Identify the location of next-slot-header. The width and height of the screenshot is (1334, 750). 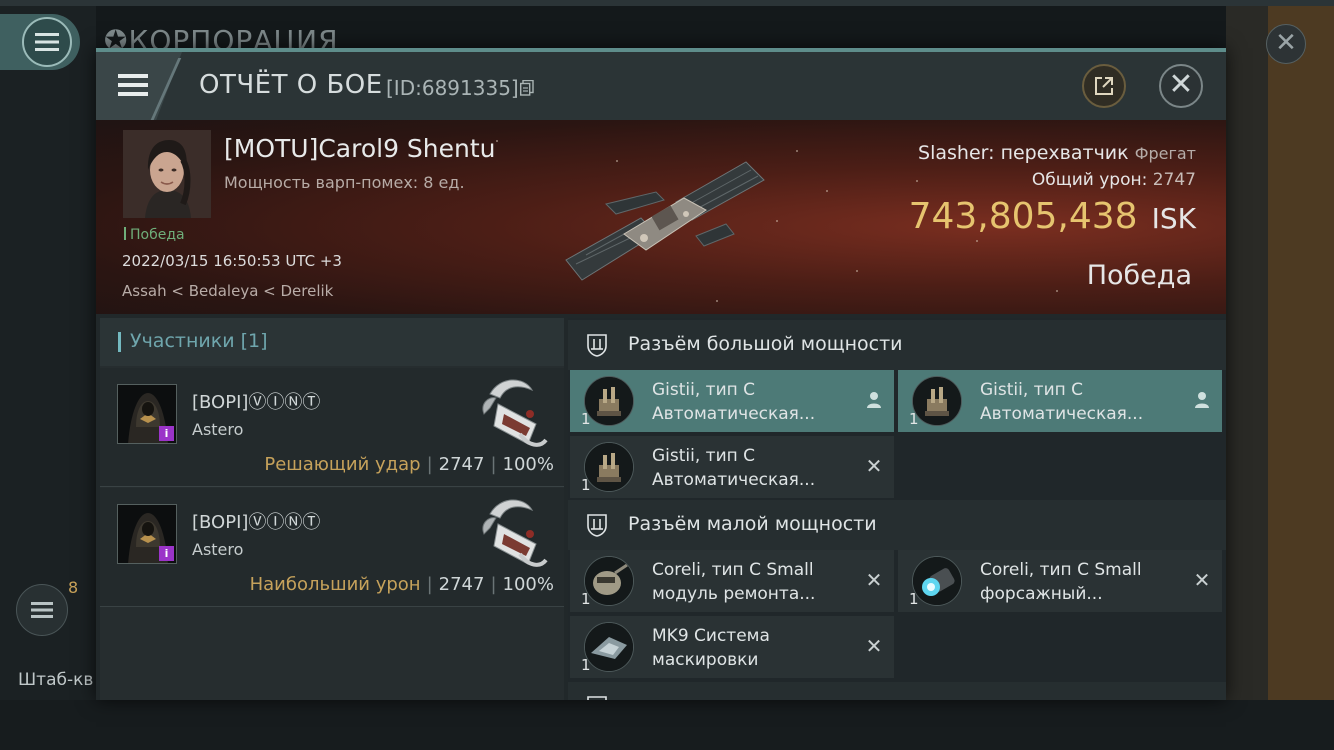
(897, 691).